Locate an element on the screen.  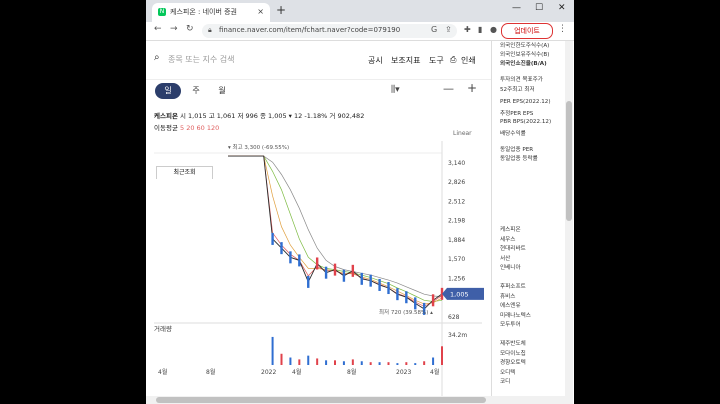
zoom-in-icon: + is located at coordinates (472, 88).